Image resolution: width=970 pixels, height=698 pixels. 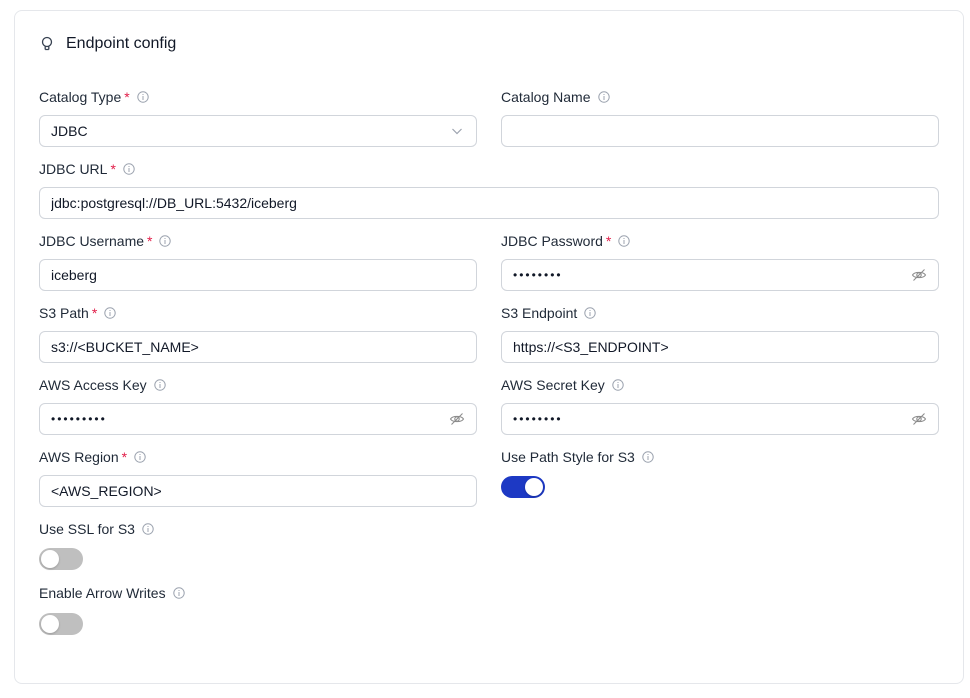 I want to click on use-ssl-label-row: Use SSL for S3, so click(x=97, y=529).